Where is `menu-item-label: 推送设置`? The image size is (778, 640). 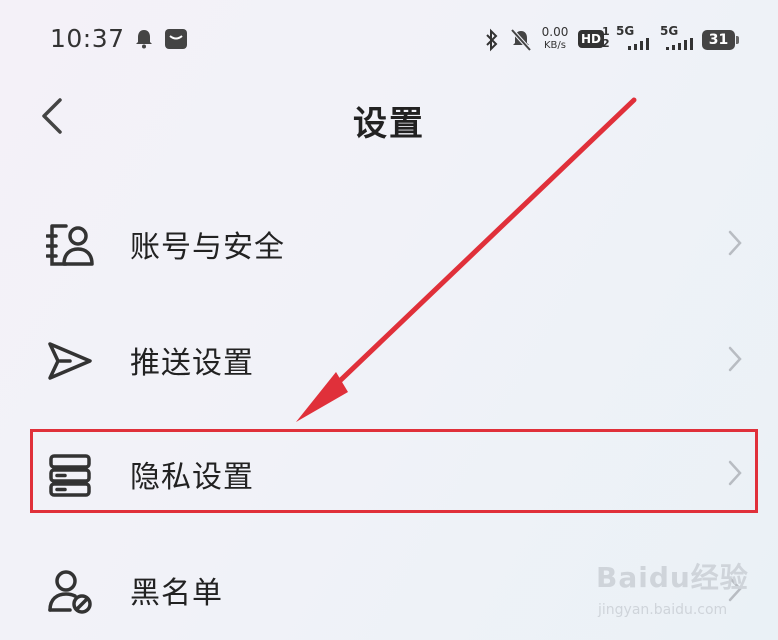
menu-item-label: 推送设置 is located at coordinates (192, 363).